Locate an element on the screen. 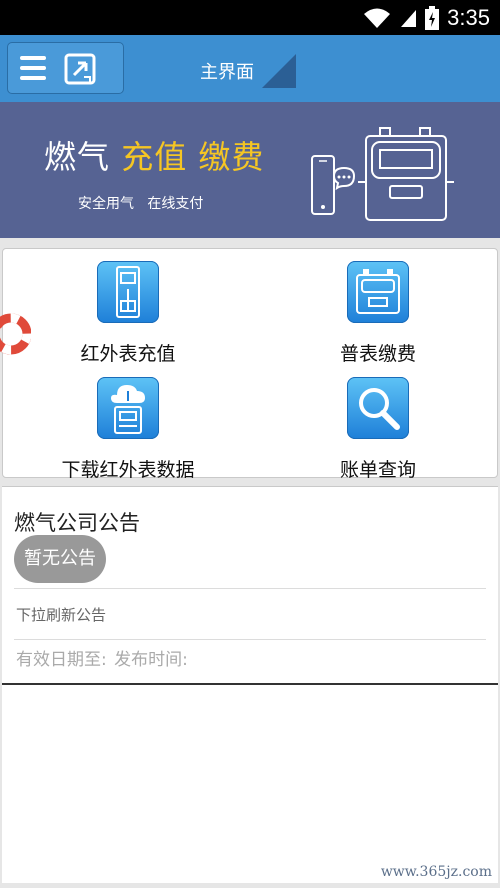 The image size is (500, 888). wifi-icon is located at coordinates (377, 18).